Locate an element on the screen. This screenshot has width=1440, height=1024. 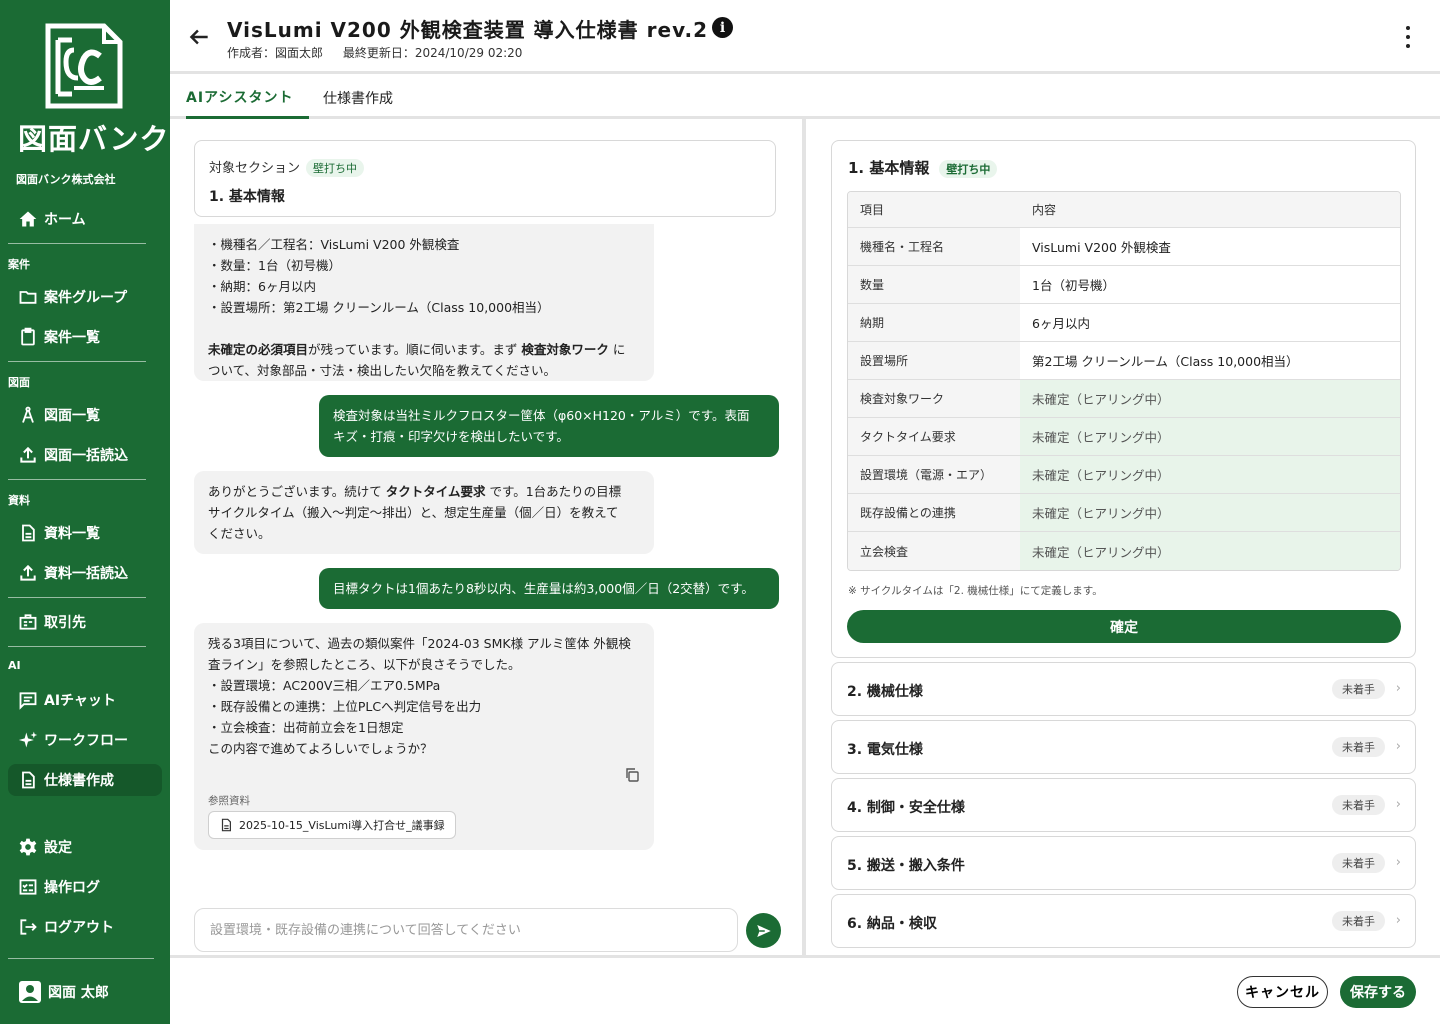
logo-text: 図面バンク is located at coordinates (94, 139).